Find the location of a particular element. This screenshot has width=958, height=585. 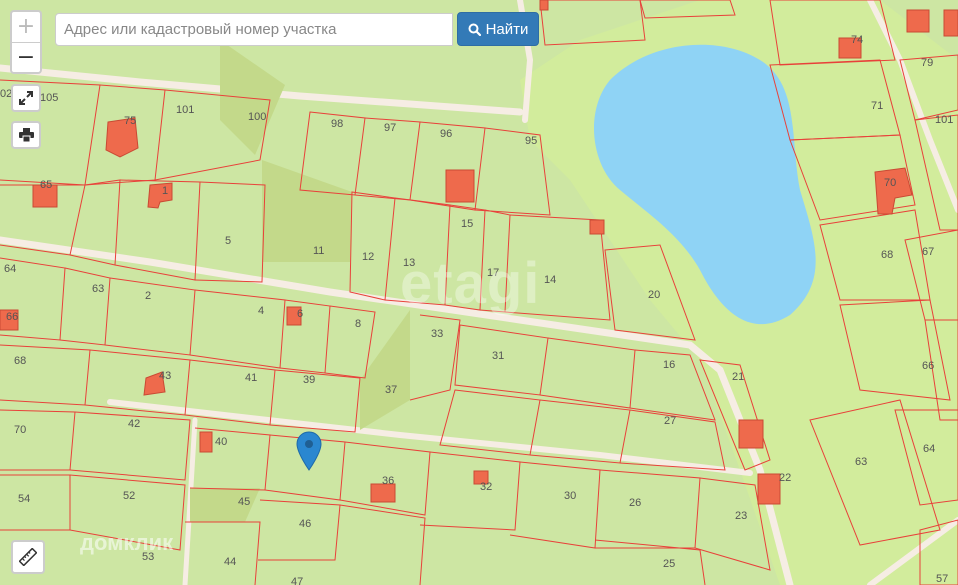

zoom-in-button: + is located at coordinates (26, 27).